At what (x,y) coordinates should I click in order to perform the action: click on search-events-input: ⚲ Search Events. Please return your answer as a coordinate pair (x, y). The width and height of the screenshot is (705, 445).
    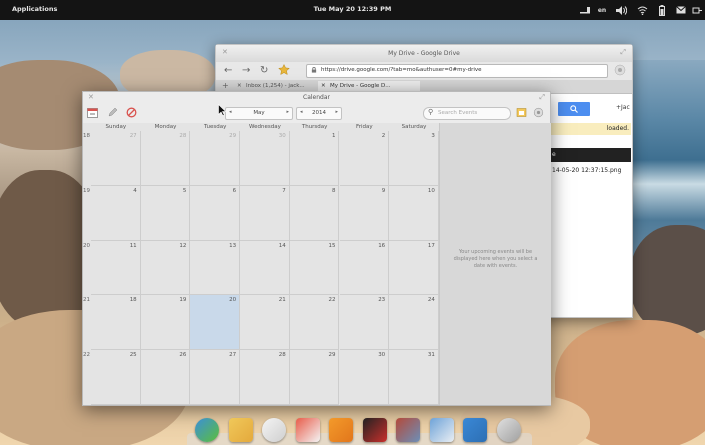
    Looking at the image, I should click on (467, 113).